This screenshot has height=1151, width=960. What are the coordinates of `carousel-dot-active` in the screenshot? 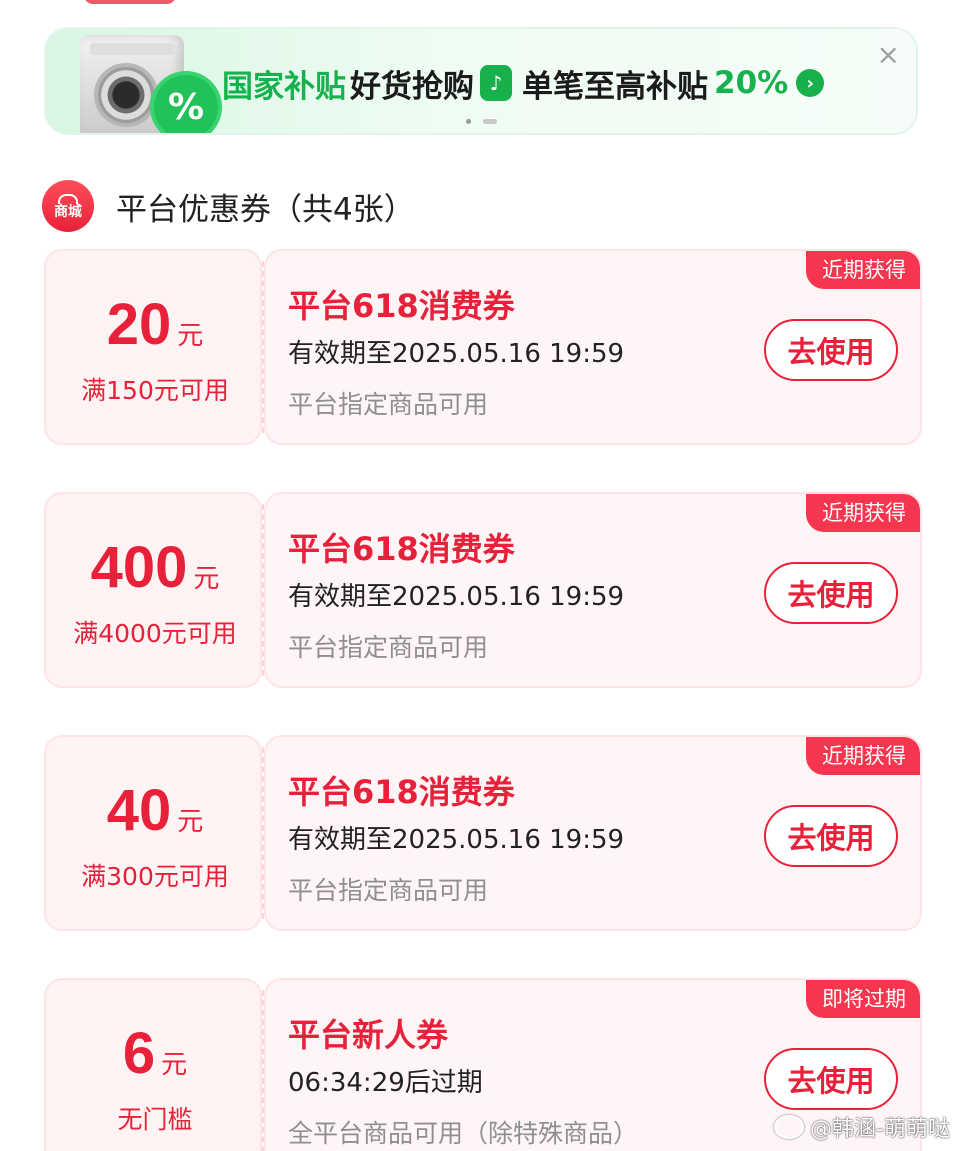 It's located at (468, 121).